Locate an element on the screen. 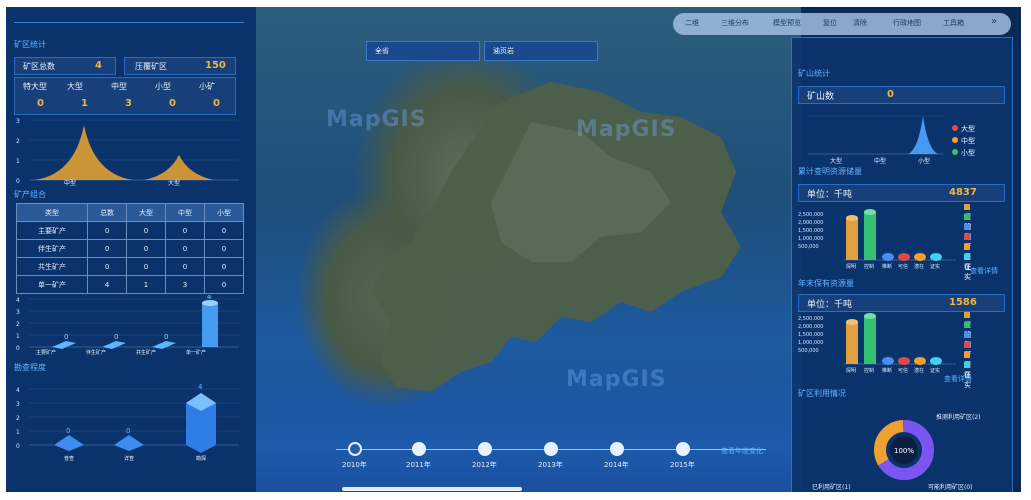 The height and width of the screenshot is (500, 1031). cyan-square-icon is located at coordinates (967, 257).